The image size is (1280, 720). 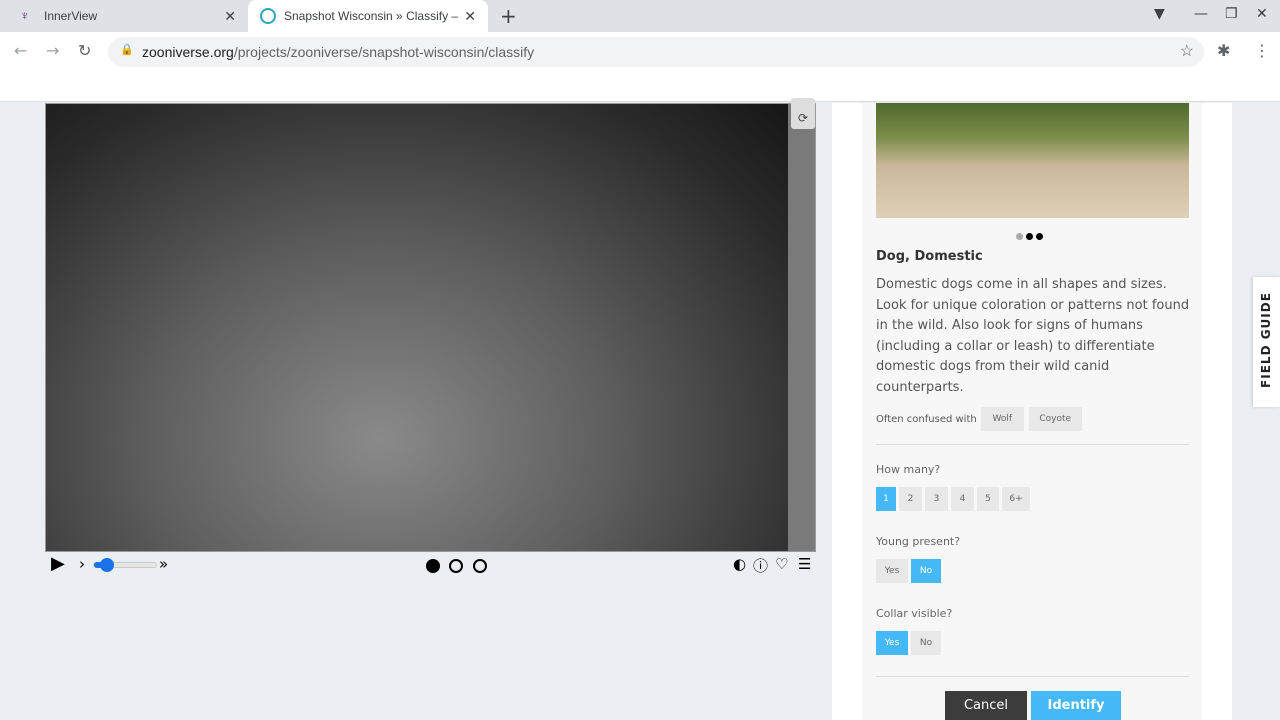 What do you see at coordinates (188, 52) in the screenshot?
I see `url-domain: zooniverse.org` at bounding box center [188, 52].